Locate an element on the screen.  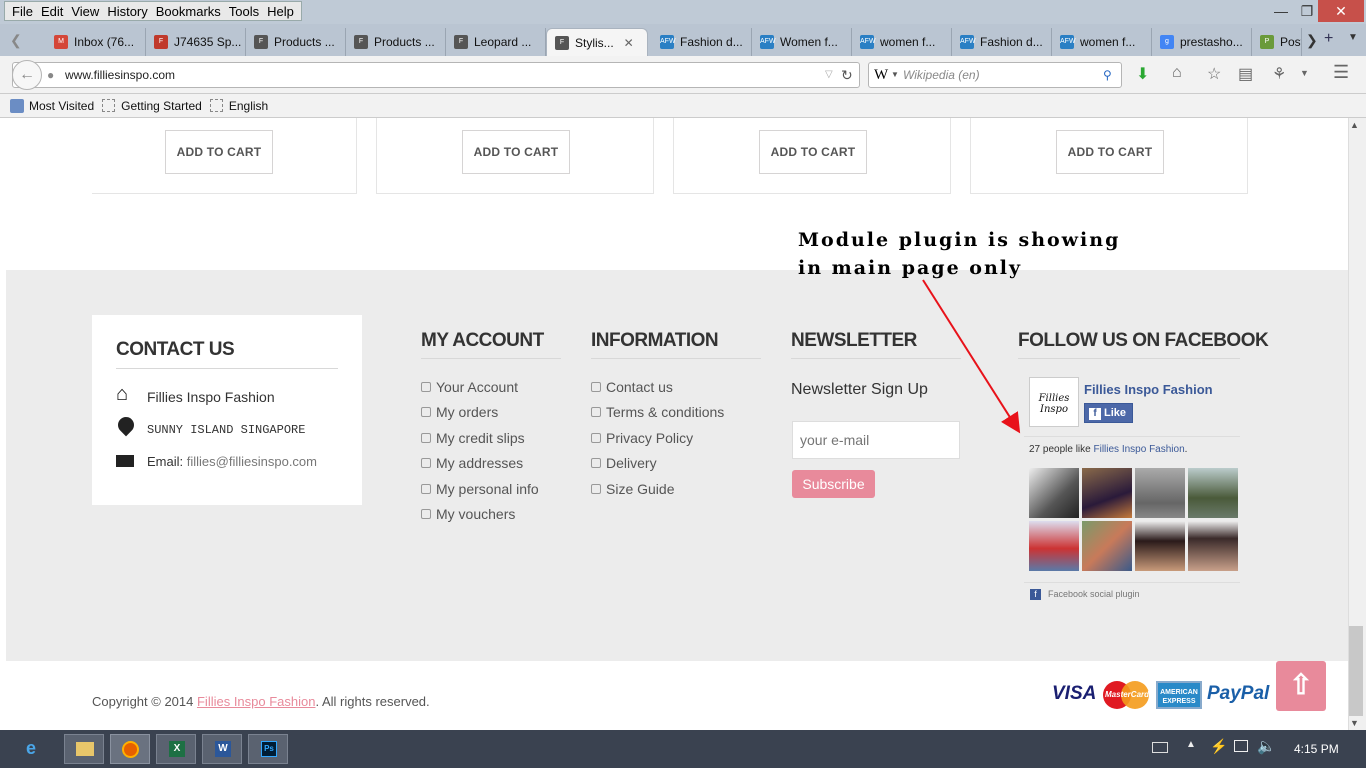
addon-icon: ⚘ is located at coordinates (1279, 74).